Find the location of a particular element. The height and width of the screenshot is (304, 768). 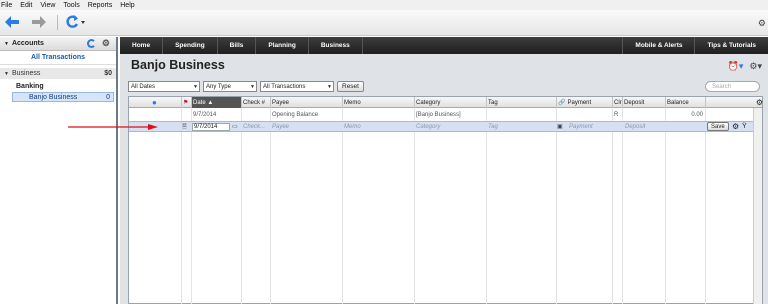

page-title: Banjo Business is located at coordinates (178, 65).